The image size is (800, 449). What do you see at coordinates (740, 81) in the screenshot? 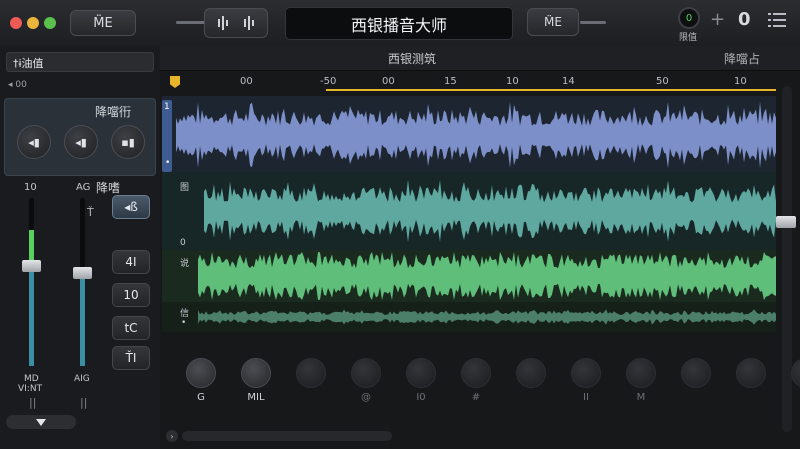
I see `ruler-tick: 10` at bounding box center [740, 81].